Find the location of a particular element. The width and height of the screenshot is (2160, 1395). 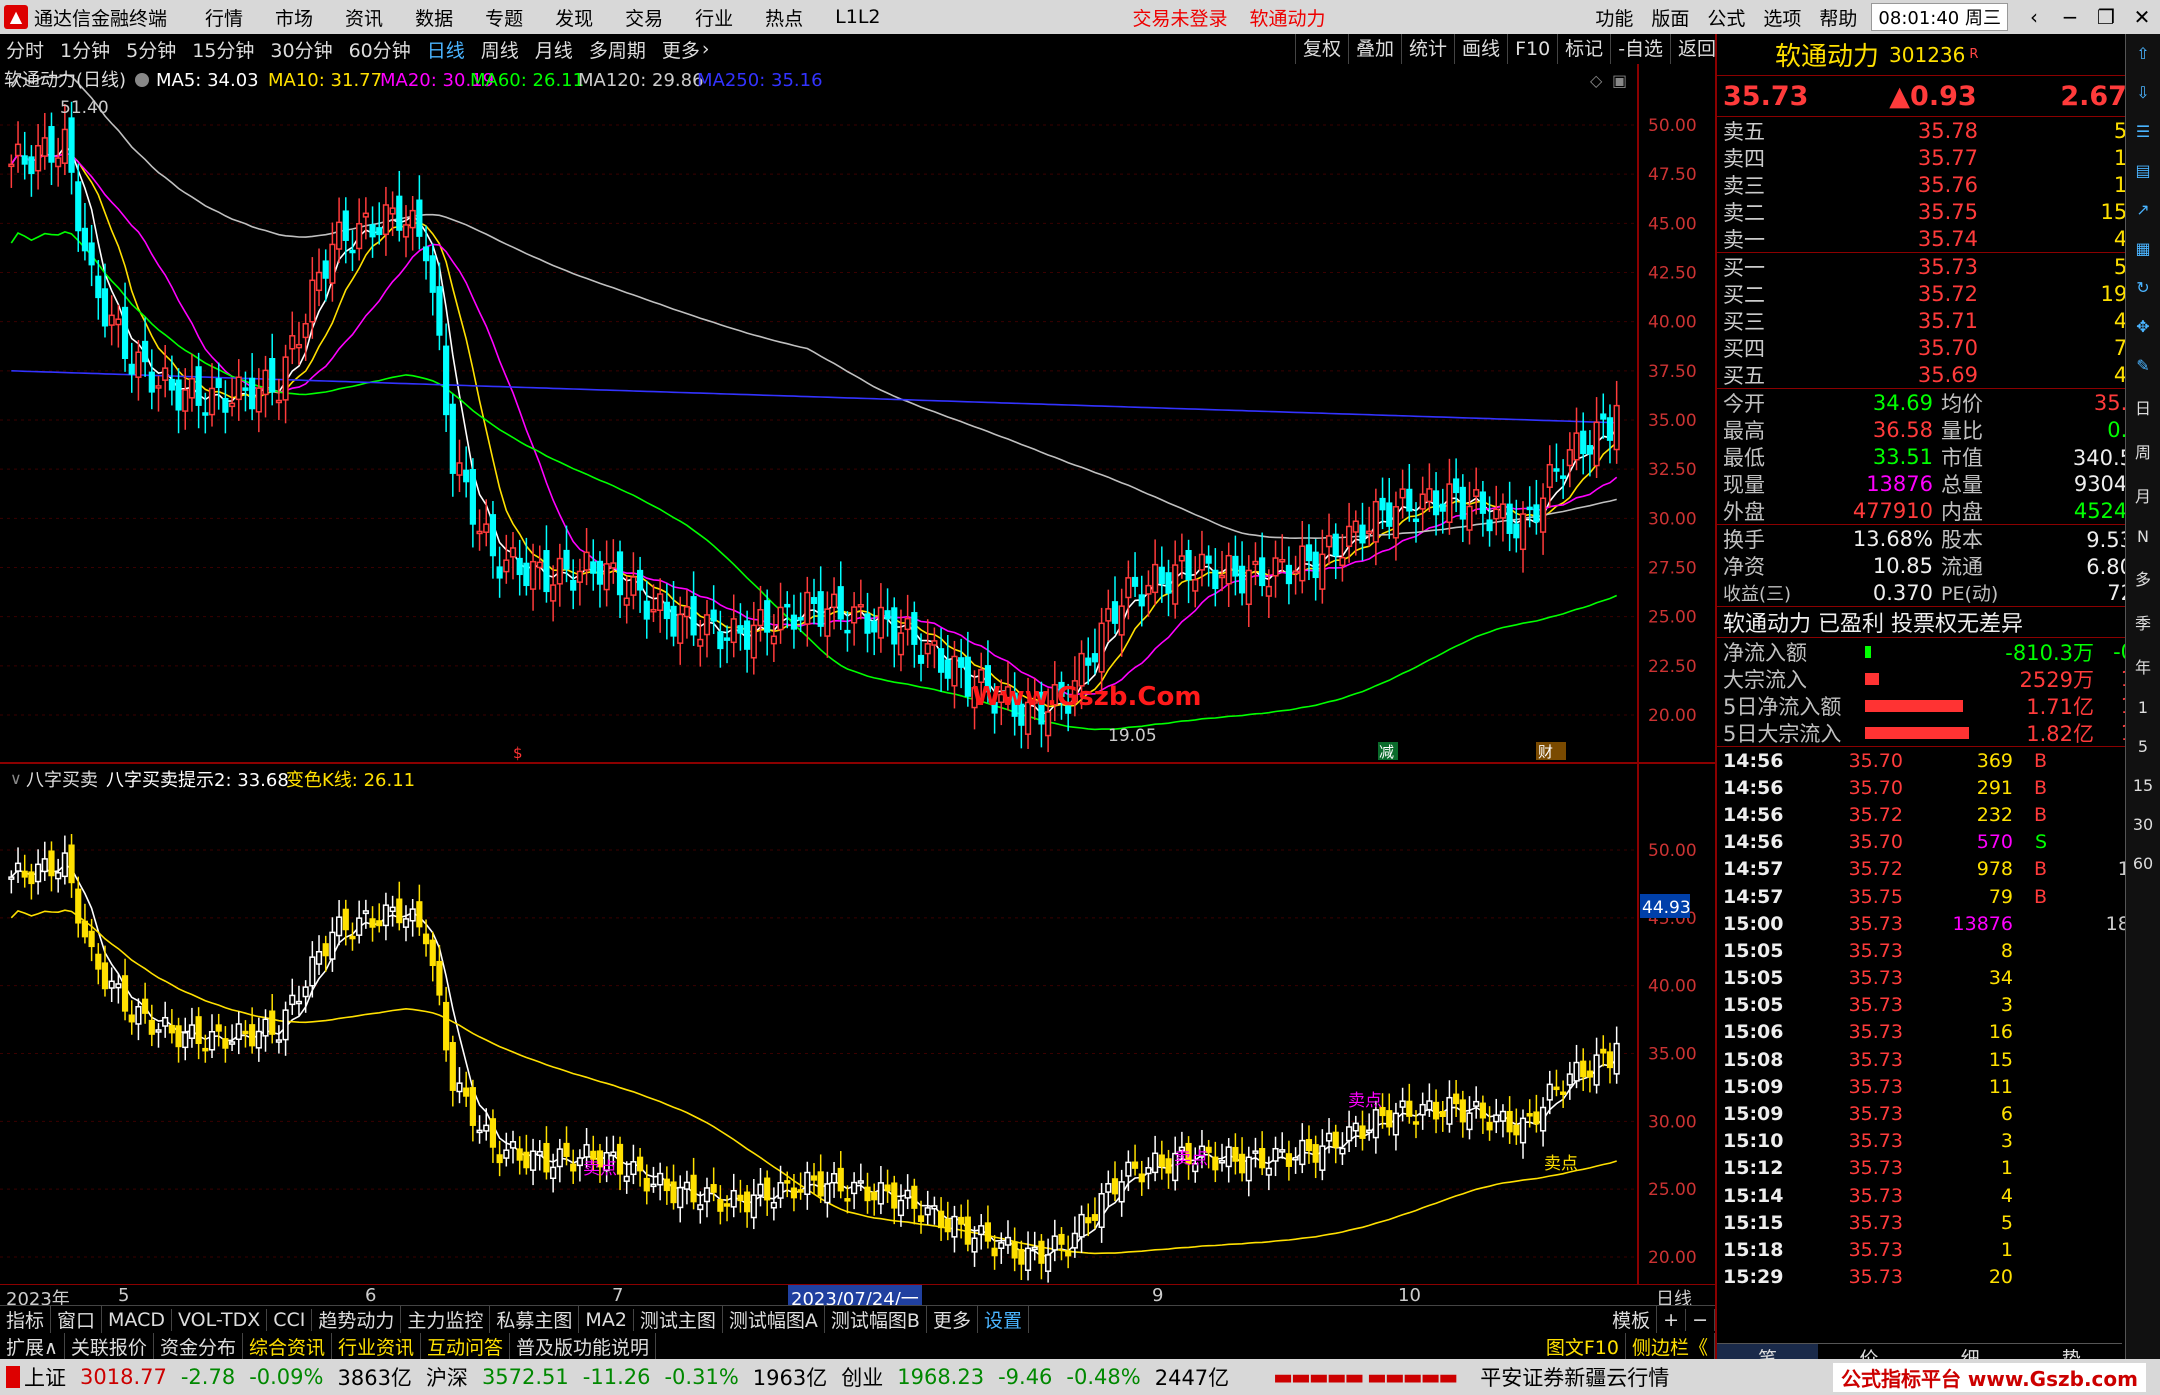

sidebar-period-n: N is located at coordinates (2143, 536).